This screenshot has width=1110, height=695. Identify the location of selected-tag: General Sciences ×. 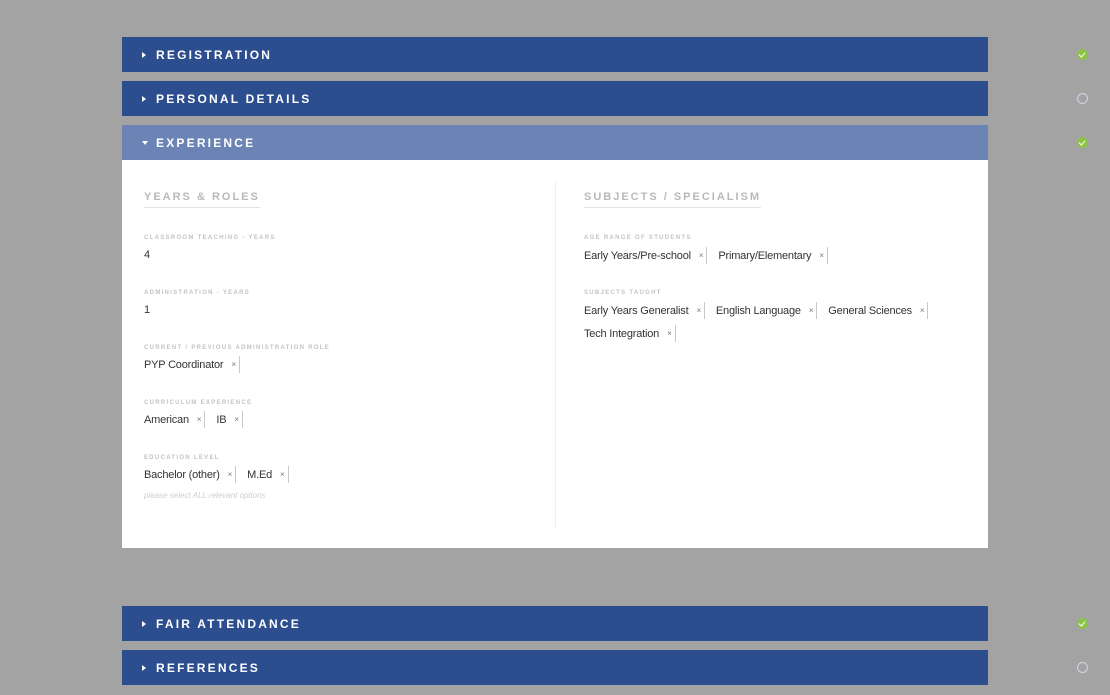
(878, 310).